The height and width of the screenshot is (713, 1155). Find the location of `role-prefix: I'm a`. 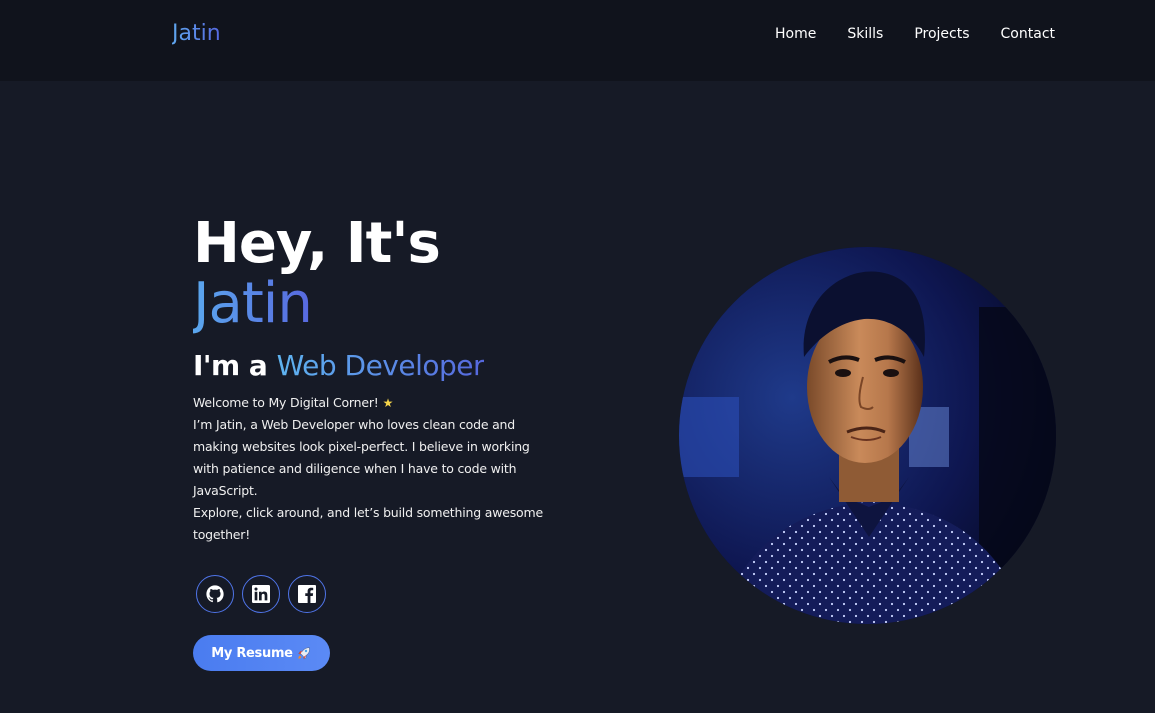

role-prefix: I'm a is located at coordinates (235, 365).